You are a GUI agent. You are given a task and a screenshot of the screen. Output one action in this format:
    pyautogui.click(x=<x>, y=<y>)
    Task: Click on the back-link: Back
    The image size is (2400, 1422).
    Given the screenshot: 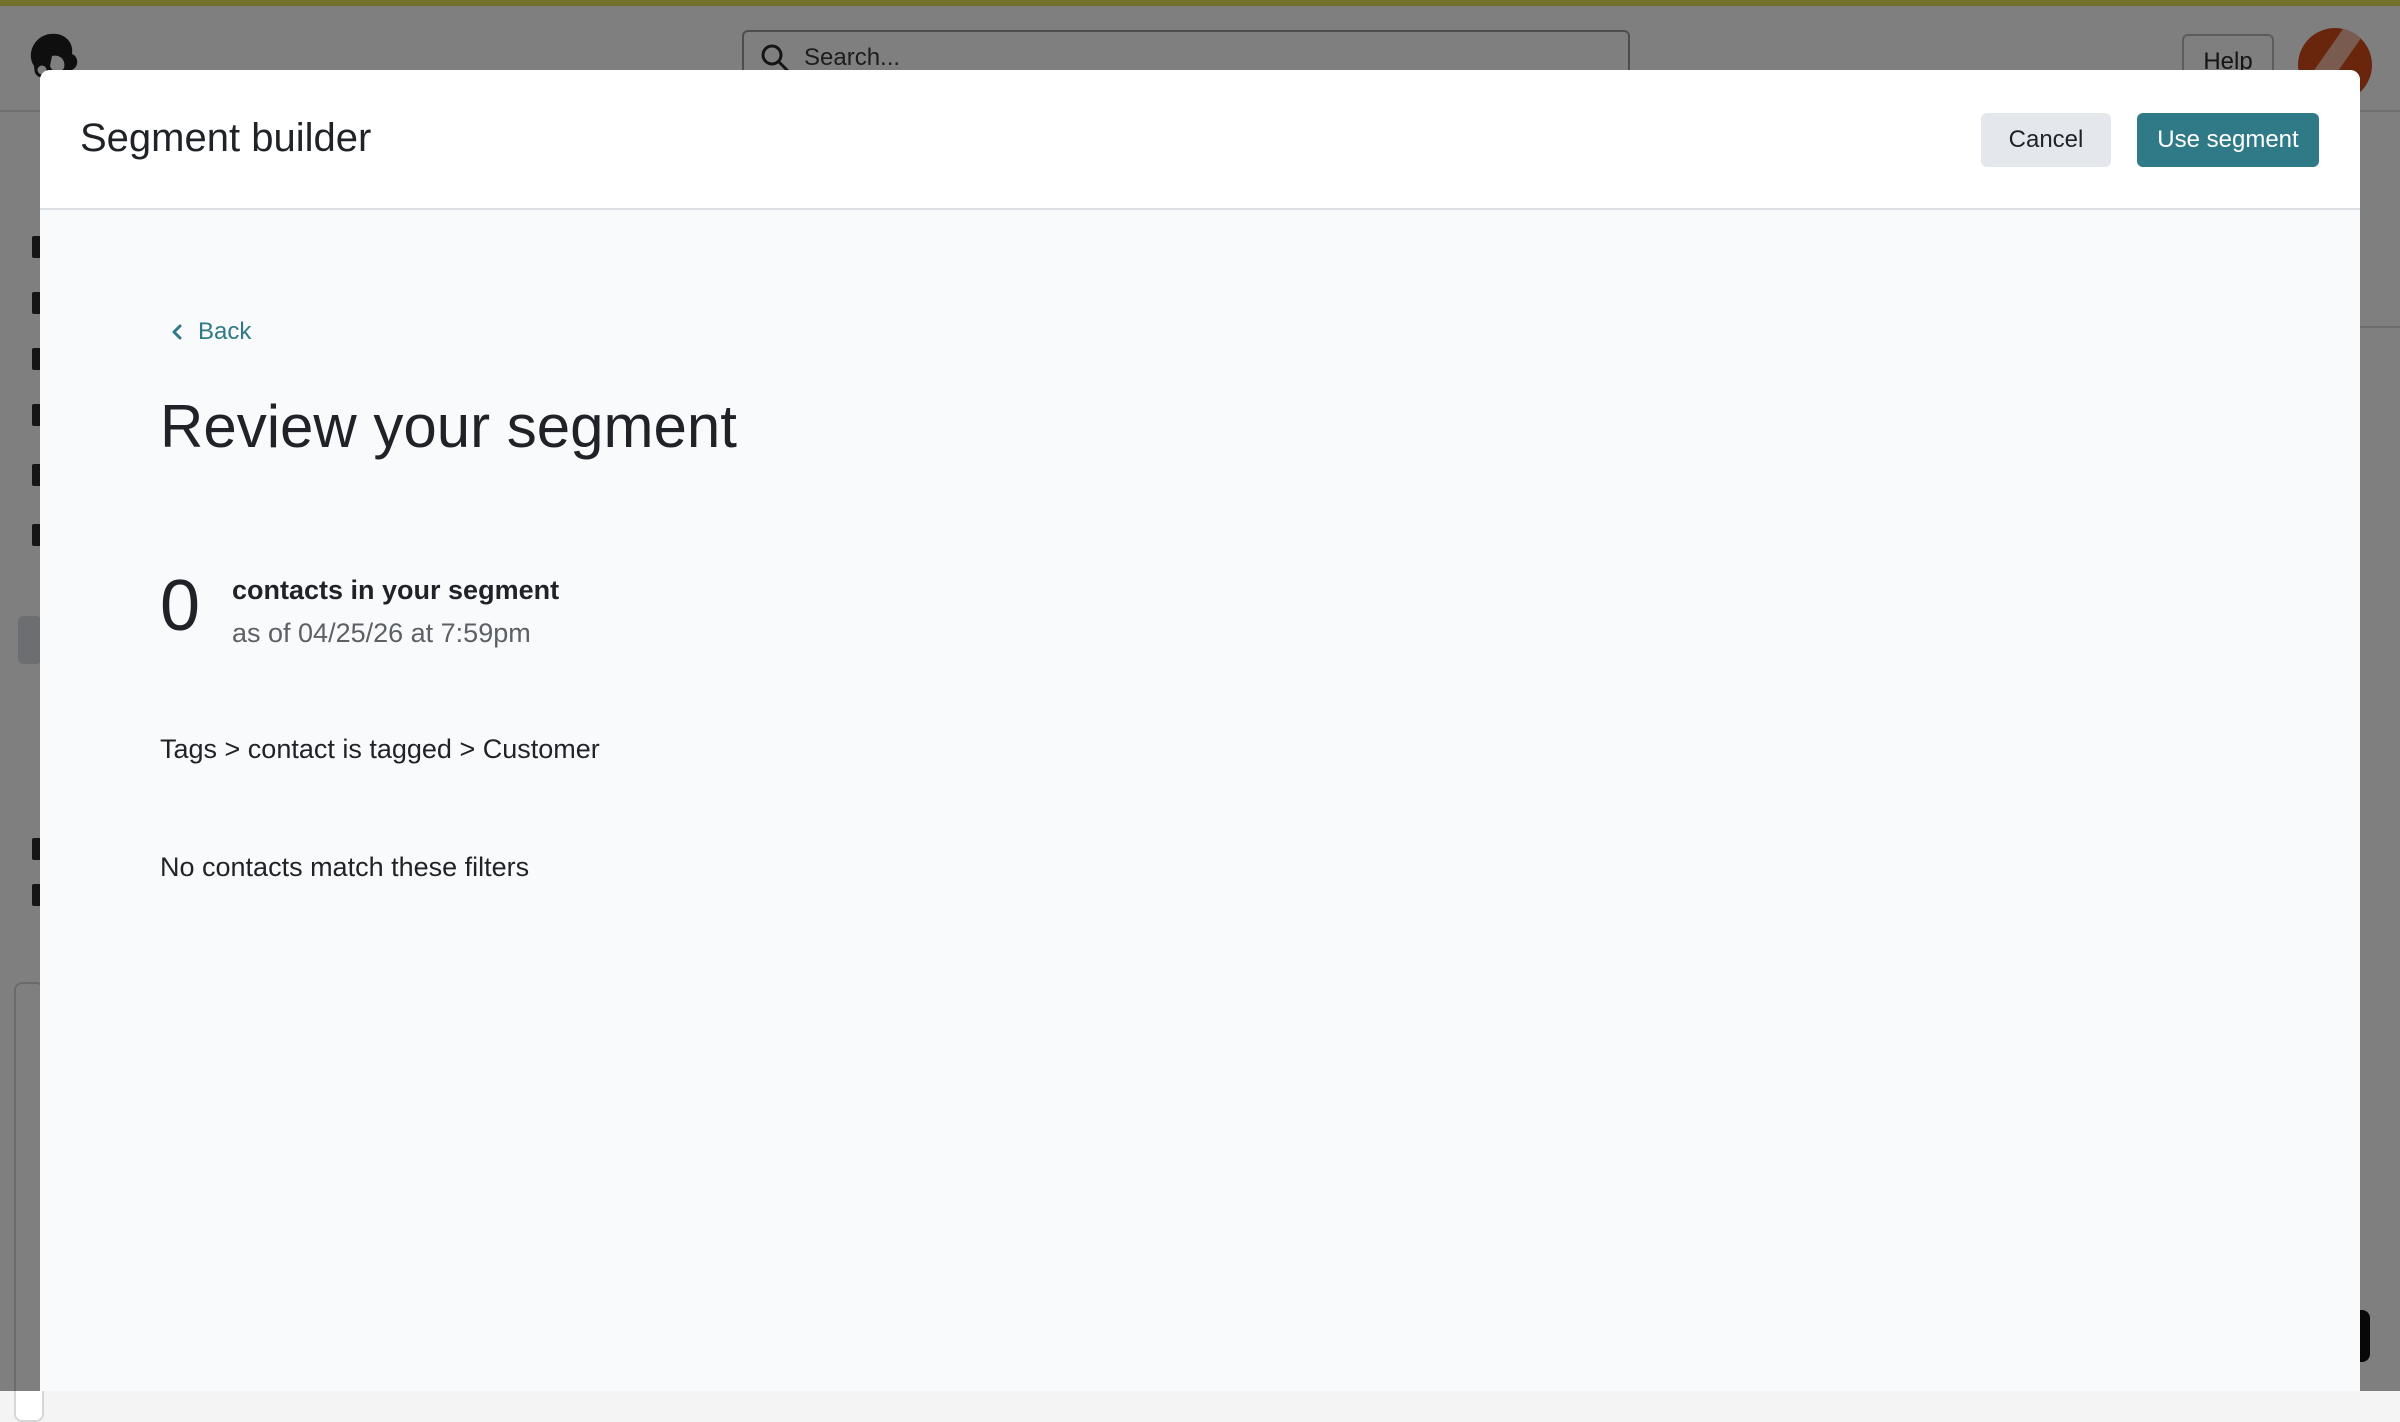 What is the action you would take?
    pyautogui.click(x=210, y=332)
    